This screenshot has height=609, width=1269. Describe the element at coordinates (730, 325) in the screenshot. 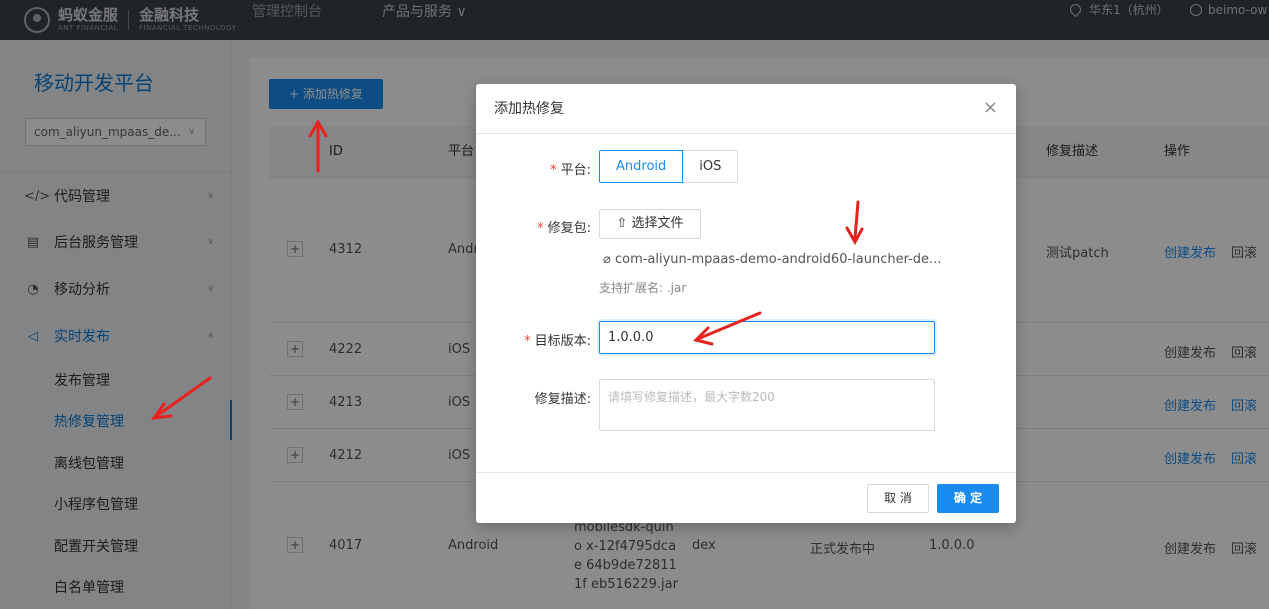

I see `arrow-version` at that location.